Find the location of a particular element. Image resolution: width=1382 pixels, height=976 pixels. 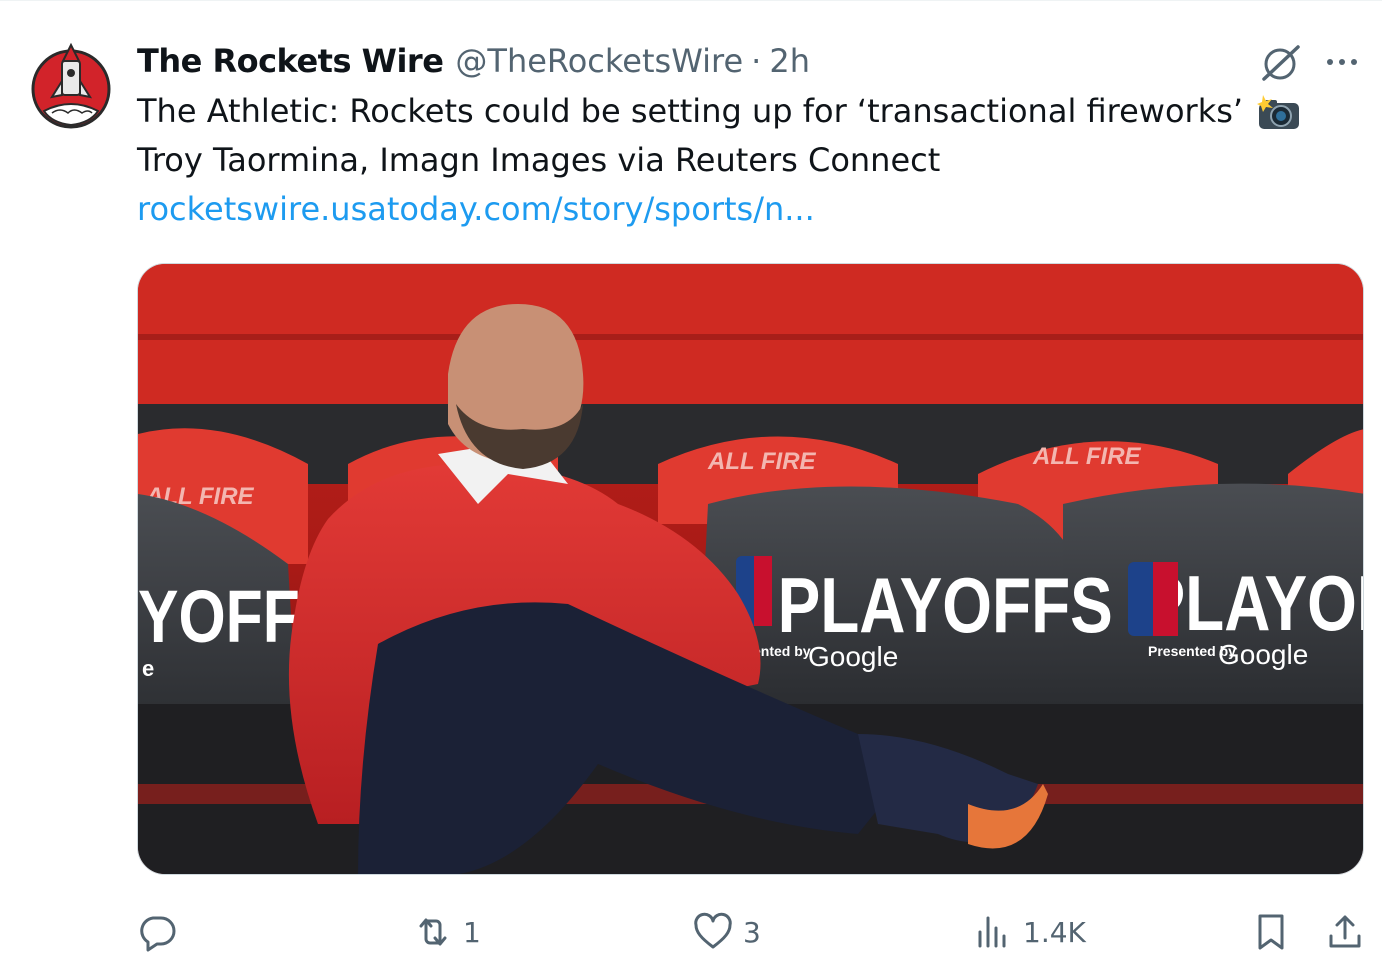

chair-text-center: PLAYOFFS is located at coordinates (945, 605).